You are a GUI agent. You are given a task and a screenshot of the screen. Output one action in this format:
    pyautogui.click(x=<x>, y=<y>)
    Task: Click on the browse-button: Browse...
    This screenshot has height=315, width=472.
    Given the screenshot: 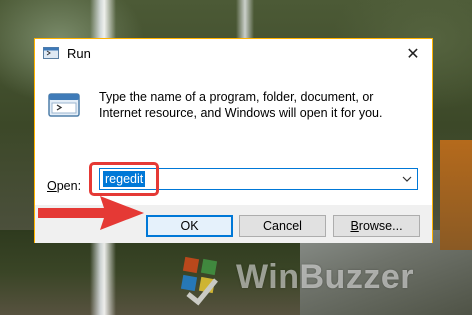 What is the action you would take?
    pyautogui.click(x=376, y=226)
    